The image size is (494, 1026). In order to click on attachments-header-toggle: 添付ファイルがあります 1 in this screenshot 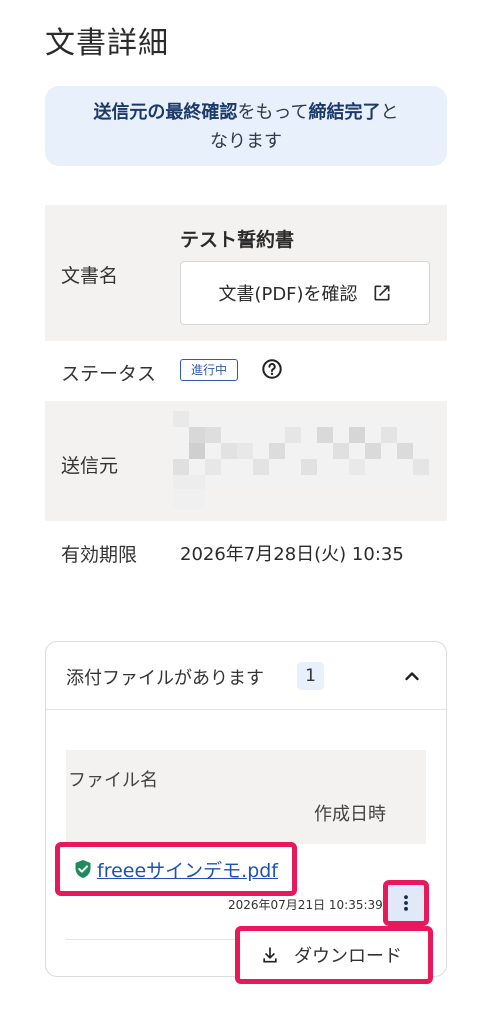, I will do `click(246, 676)`.